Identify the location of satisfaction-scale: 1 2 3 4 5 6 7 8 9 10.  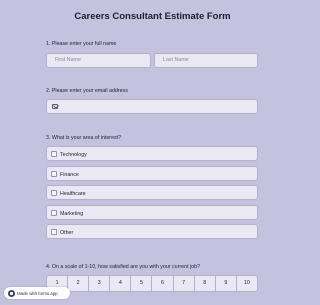
(152, 283).